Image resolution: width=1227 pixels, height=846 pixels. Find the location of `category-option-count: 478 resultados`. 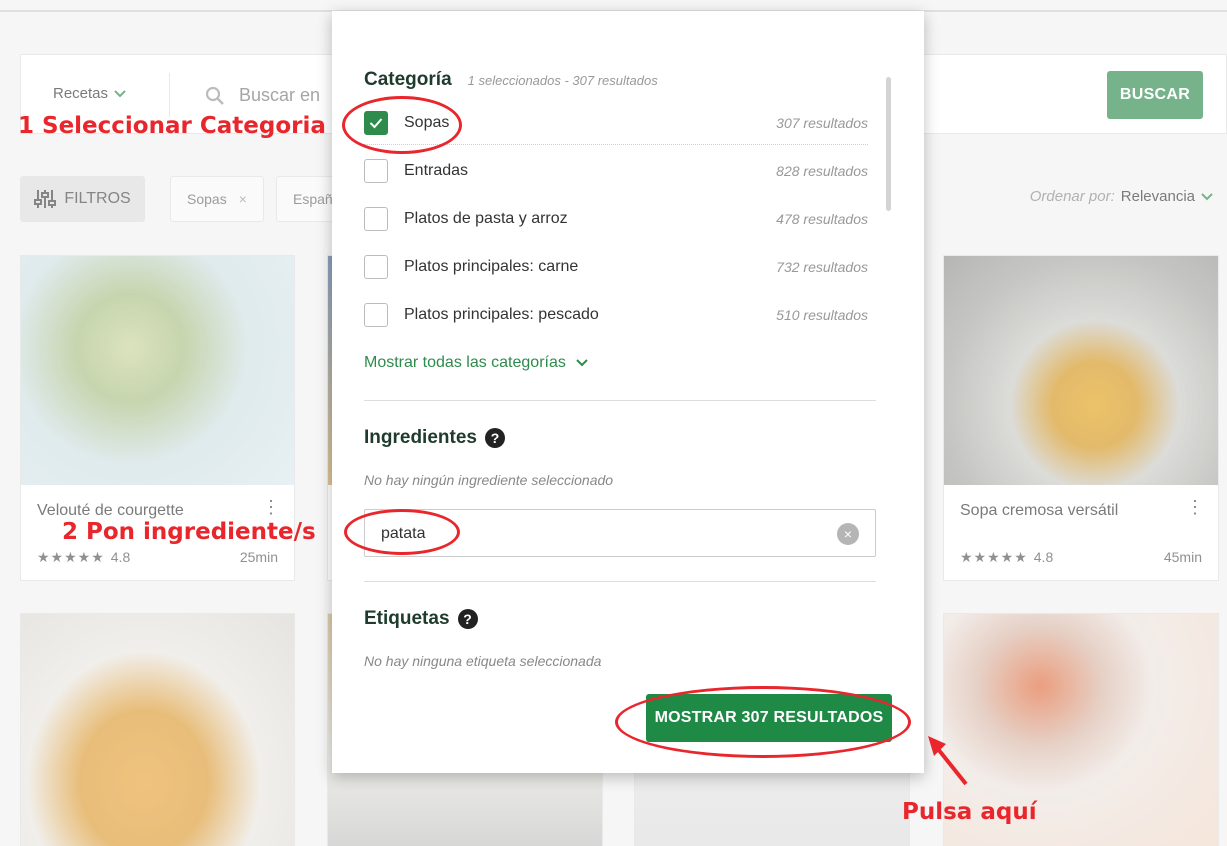

category-option-count: 478 resultados is located at coordinates (822, 219).